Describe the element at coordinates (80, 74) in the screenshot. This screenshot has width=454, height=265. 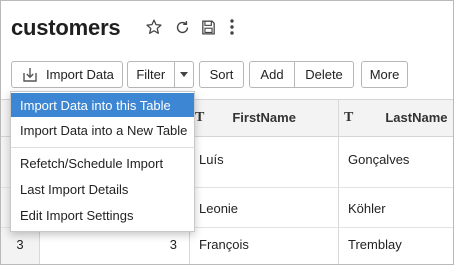
I see `import-data-label: Import Data` at that location.